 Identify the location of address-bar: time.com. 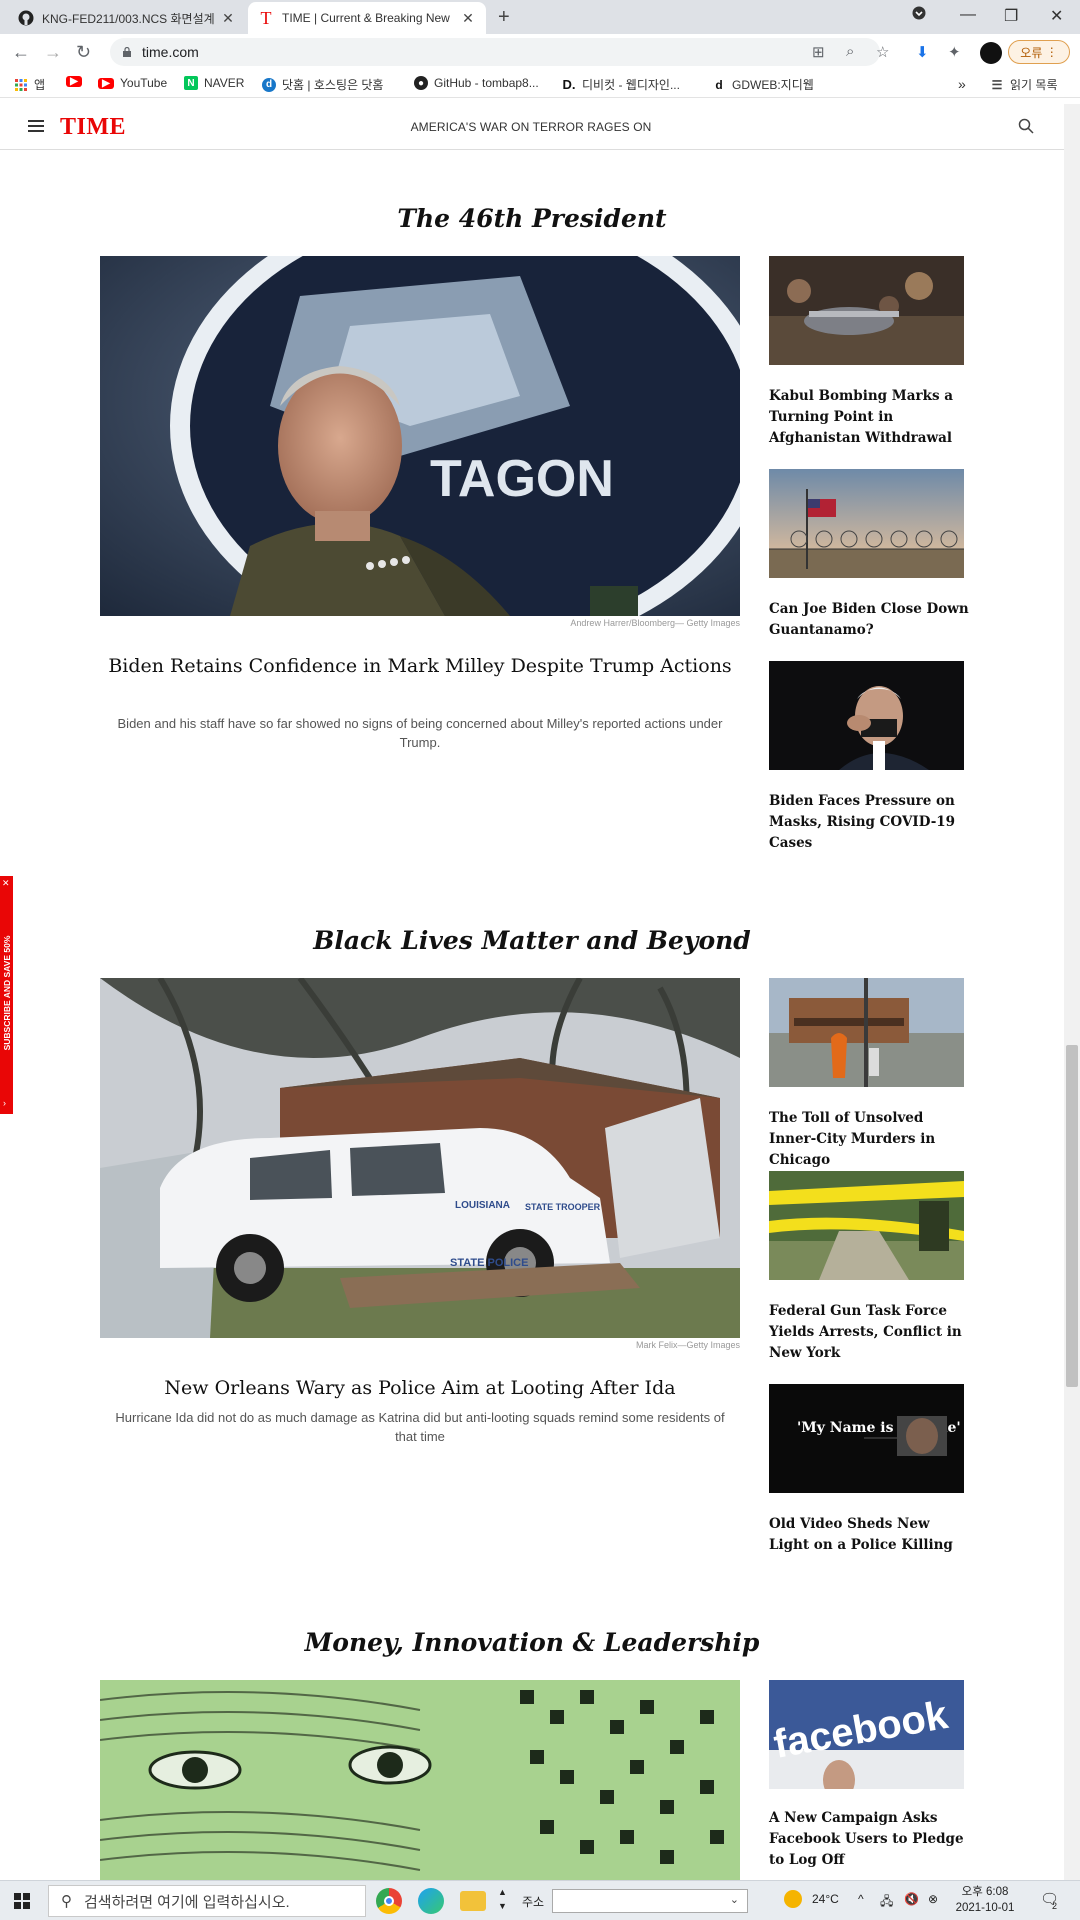
(495, 52).